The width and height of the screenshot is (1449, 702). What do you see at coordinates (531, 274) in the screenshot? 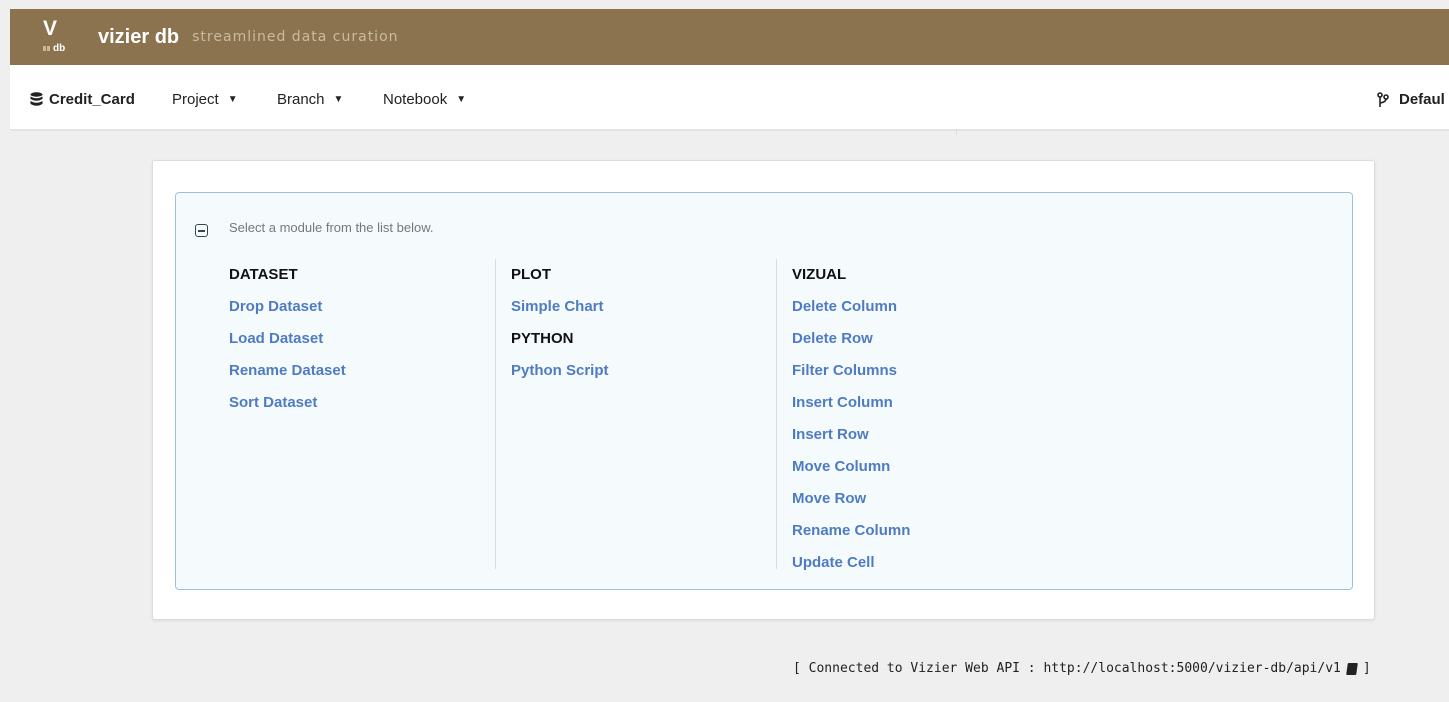
I see `module-category: PLOT` at bounding box center [531, 274].